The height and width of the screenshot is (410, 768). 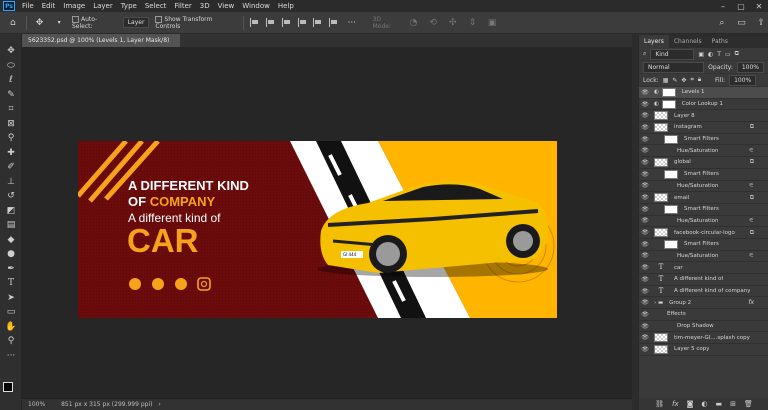 I want to click on frame-tool-icon: ⊠, so click(x=11, y=124).